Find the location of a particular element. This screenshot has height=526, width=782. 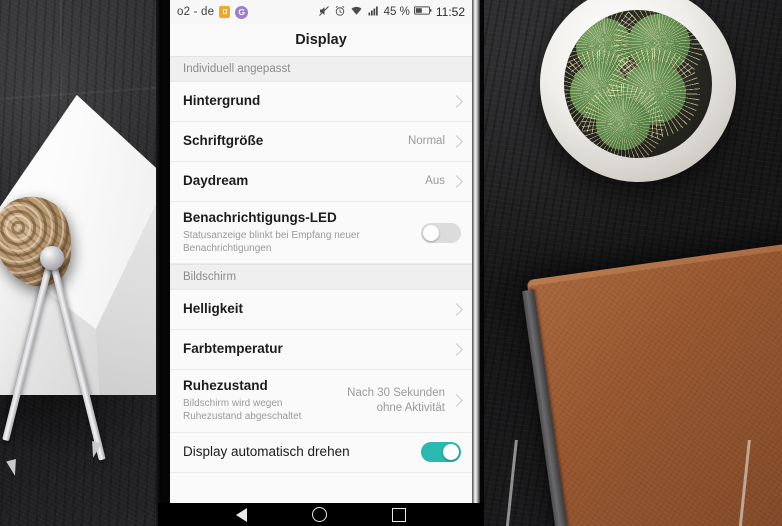

settings-row-daydream: Daydream Aus is located at coordinates (321, 182).